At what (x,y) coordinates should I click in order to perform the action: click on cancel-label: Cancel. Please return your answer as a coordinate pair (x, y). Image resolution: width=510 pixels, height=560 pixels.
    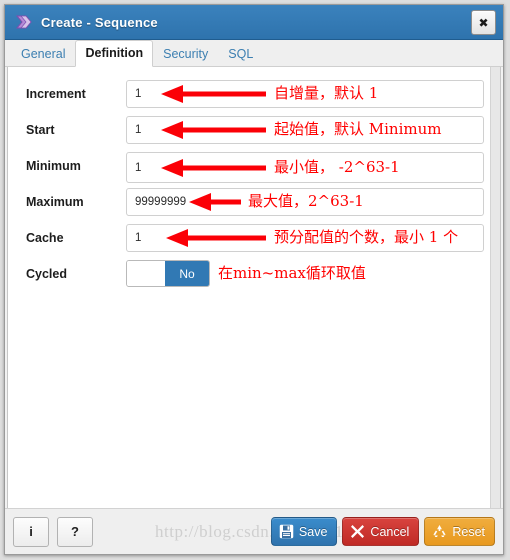
    Looking at the image, I should click on (390, 531).